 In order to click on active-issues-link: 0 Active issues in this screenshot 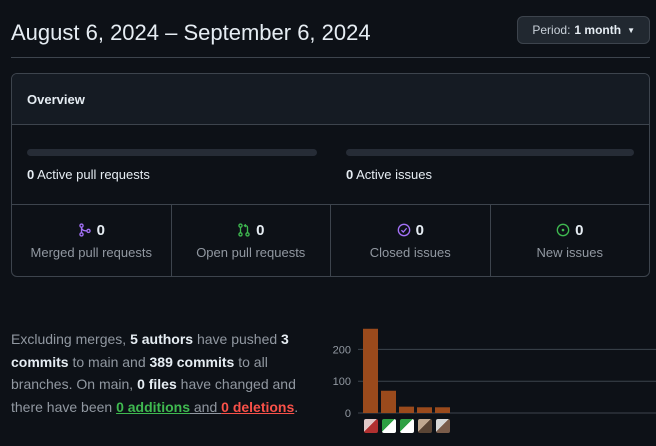, I will do `click(389, 174)`.